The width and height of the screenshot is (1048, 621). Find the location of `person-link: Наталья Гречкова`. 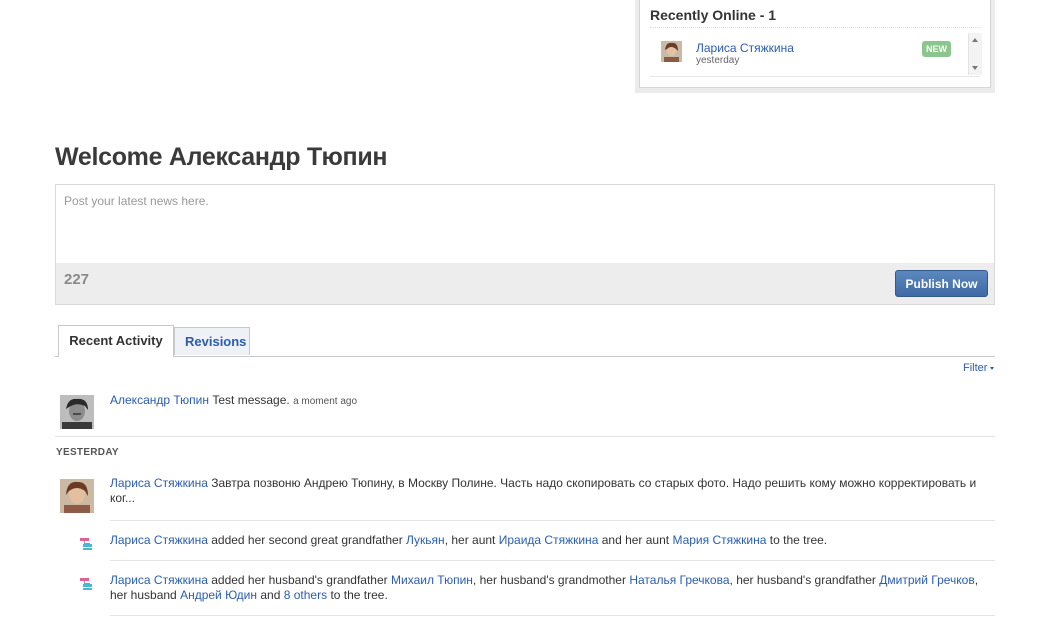

person-link: Наталья Гречкова is located at coordinates (679, 580).